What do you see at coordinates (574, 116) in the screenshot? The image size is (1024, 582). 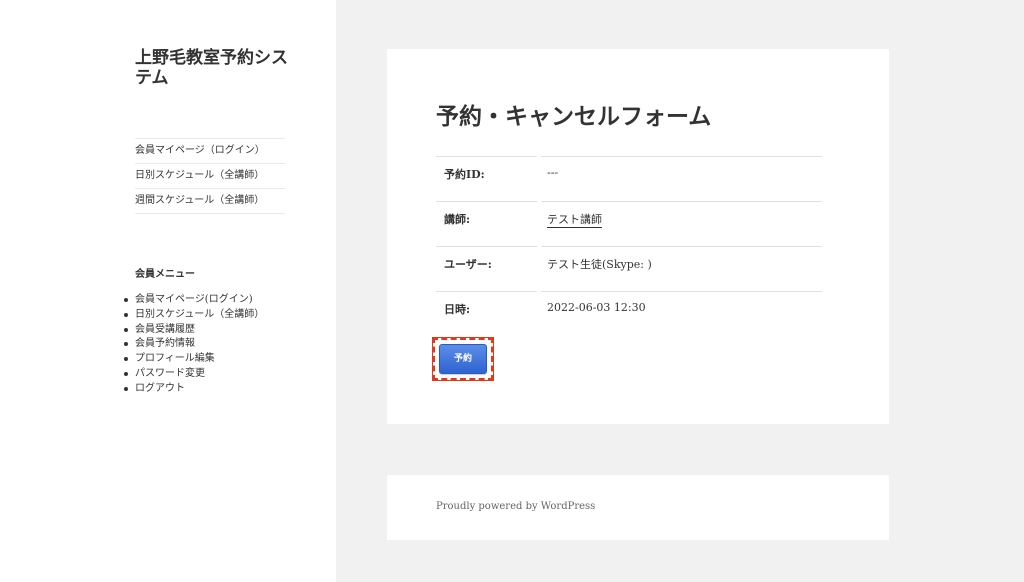 I see `page-title: 予約・キャンセルフォーム` at bounding box center [574, 116].